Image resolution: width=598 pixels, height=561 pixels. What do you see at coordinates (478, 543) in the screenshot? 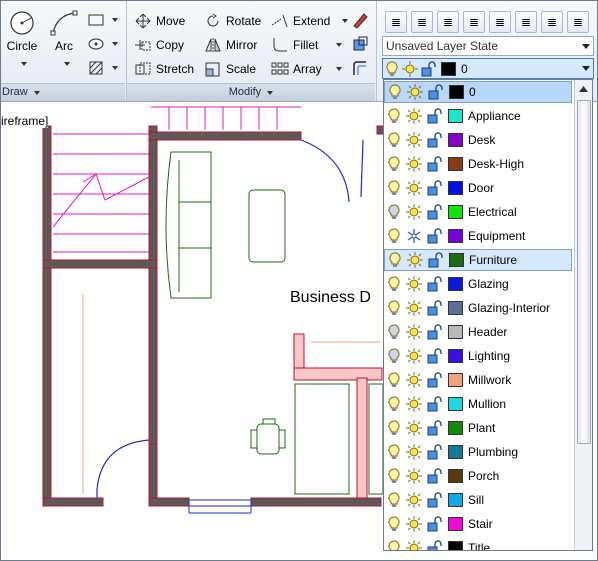
I see `layer-row: Title` at bounding box center [478, 543].